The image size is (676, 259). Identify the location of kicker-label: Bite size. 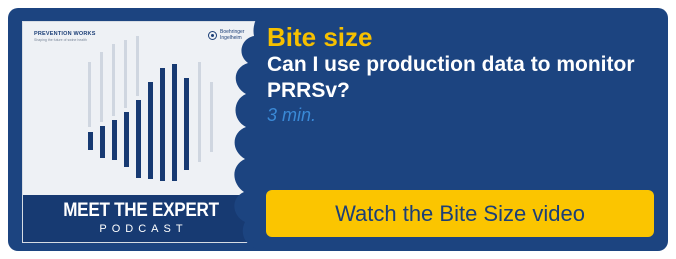
(320, 37).